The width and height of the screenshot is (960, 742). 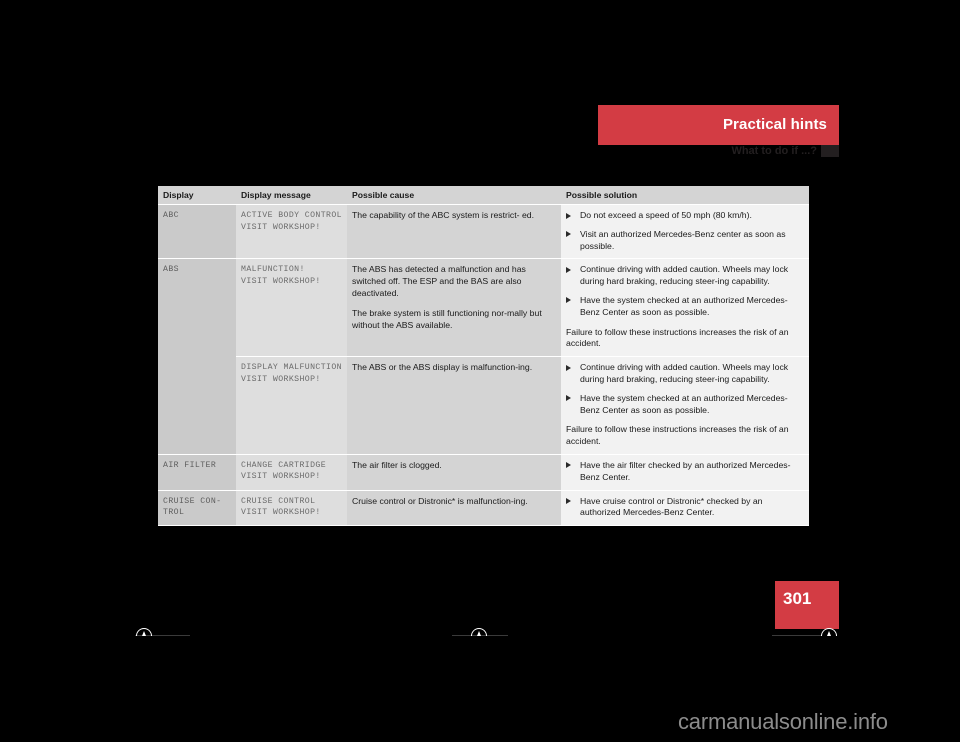 What do you see at coordinates (284, 465) in the screenshot?
I see `display-message-line: CHANGE CARTRIDGE` at bounding box center [284, 465].